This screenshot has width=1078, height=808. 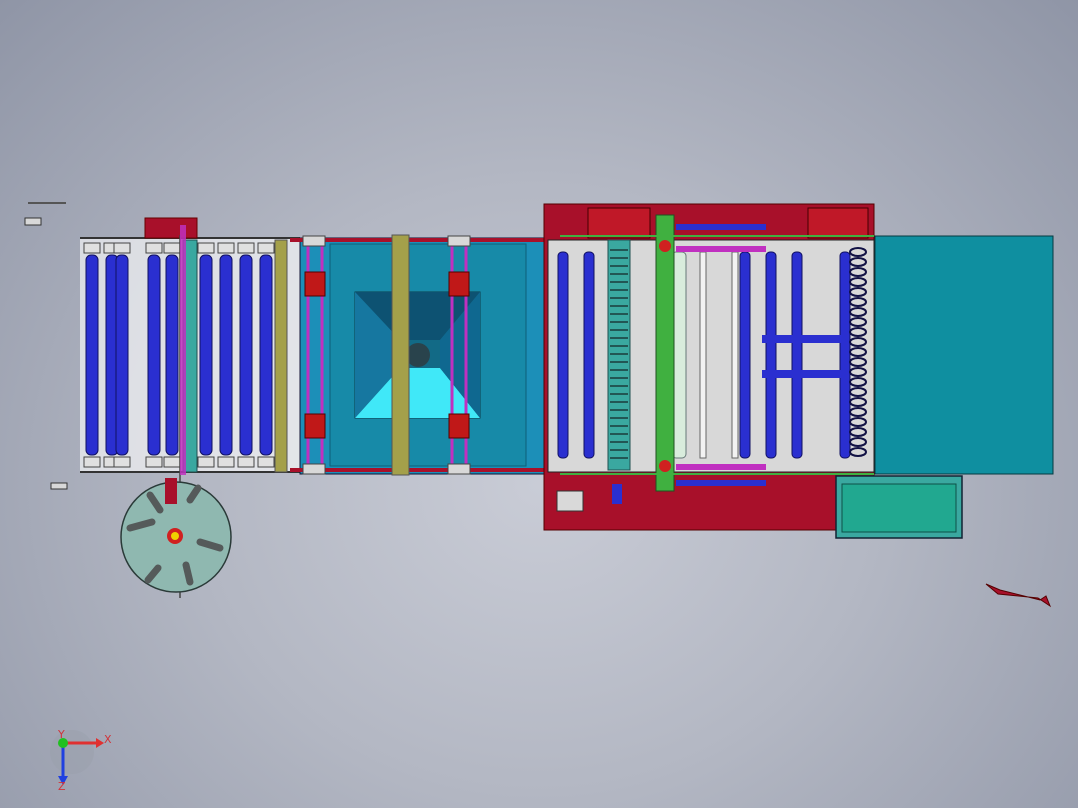 I want to click on output-cover-panel, so click(x=964, y=355).